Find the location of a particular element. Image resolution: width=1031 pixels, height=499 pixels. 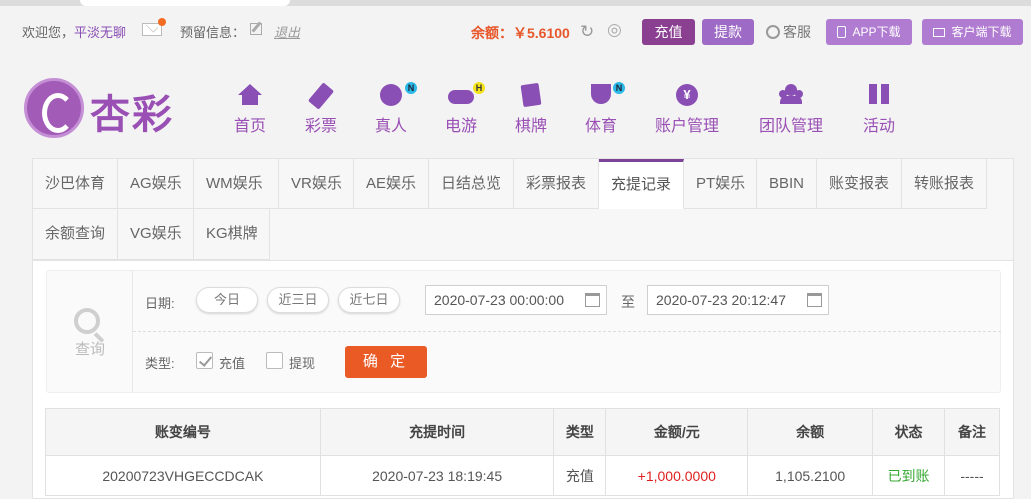

tab-account-change-report: 账变报表 is located at coordinates (859, 184).